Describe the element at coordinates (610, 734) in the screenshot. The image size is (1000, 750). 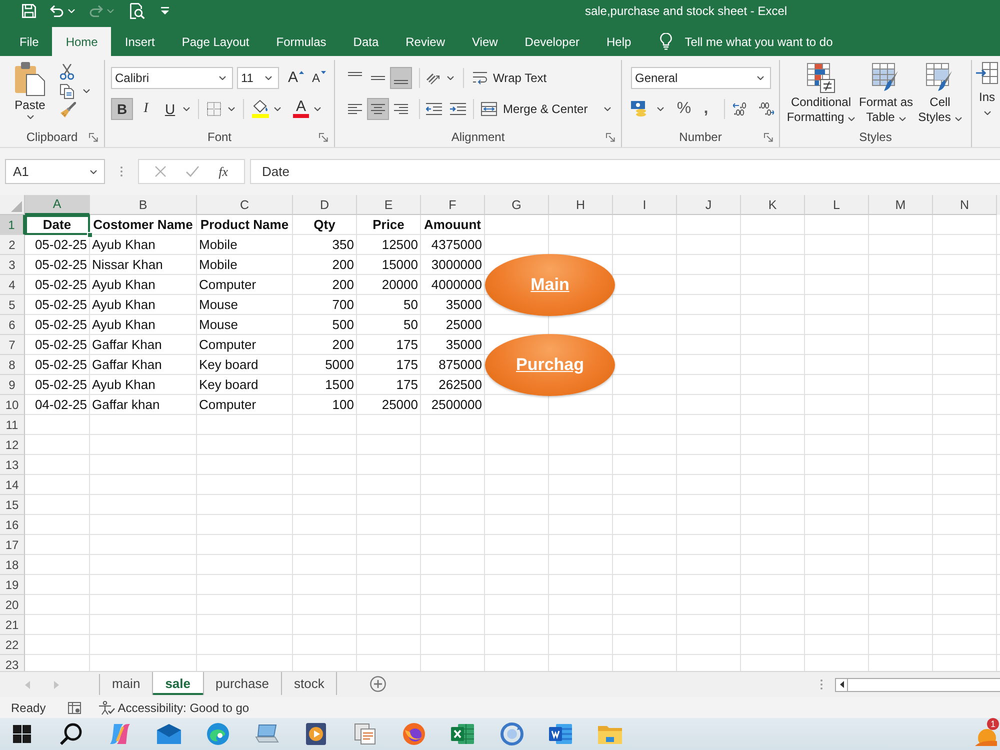
I see `folder-icon` at that location.